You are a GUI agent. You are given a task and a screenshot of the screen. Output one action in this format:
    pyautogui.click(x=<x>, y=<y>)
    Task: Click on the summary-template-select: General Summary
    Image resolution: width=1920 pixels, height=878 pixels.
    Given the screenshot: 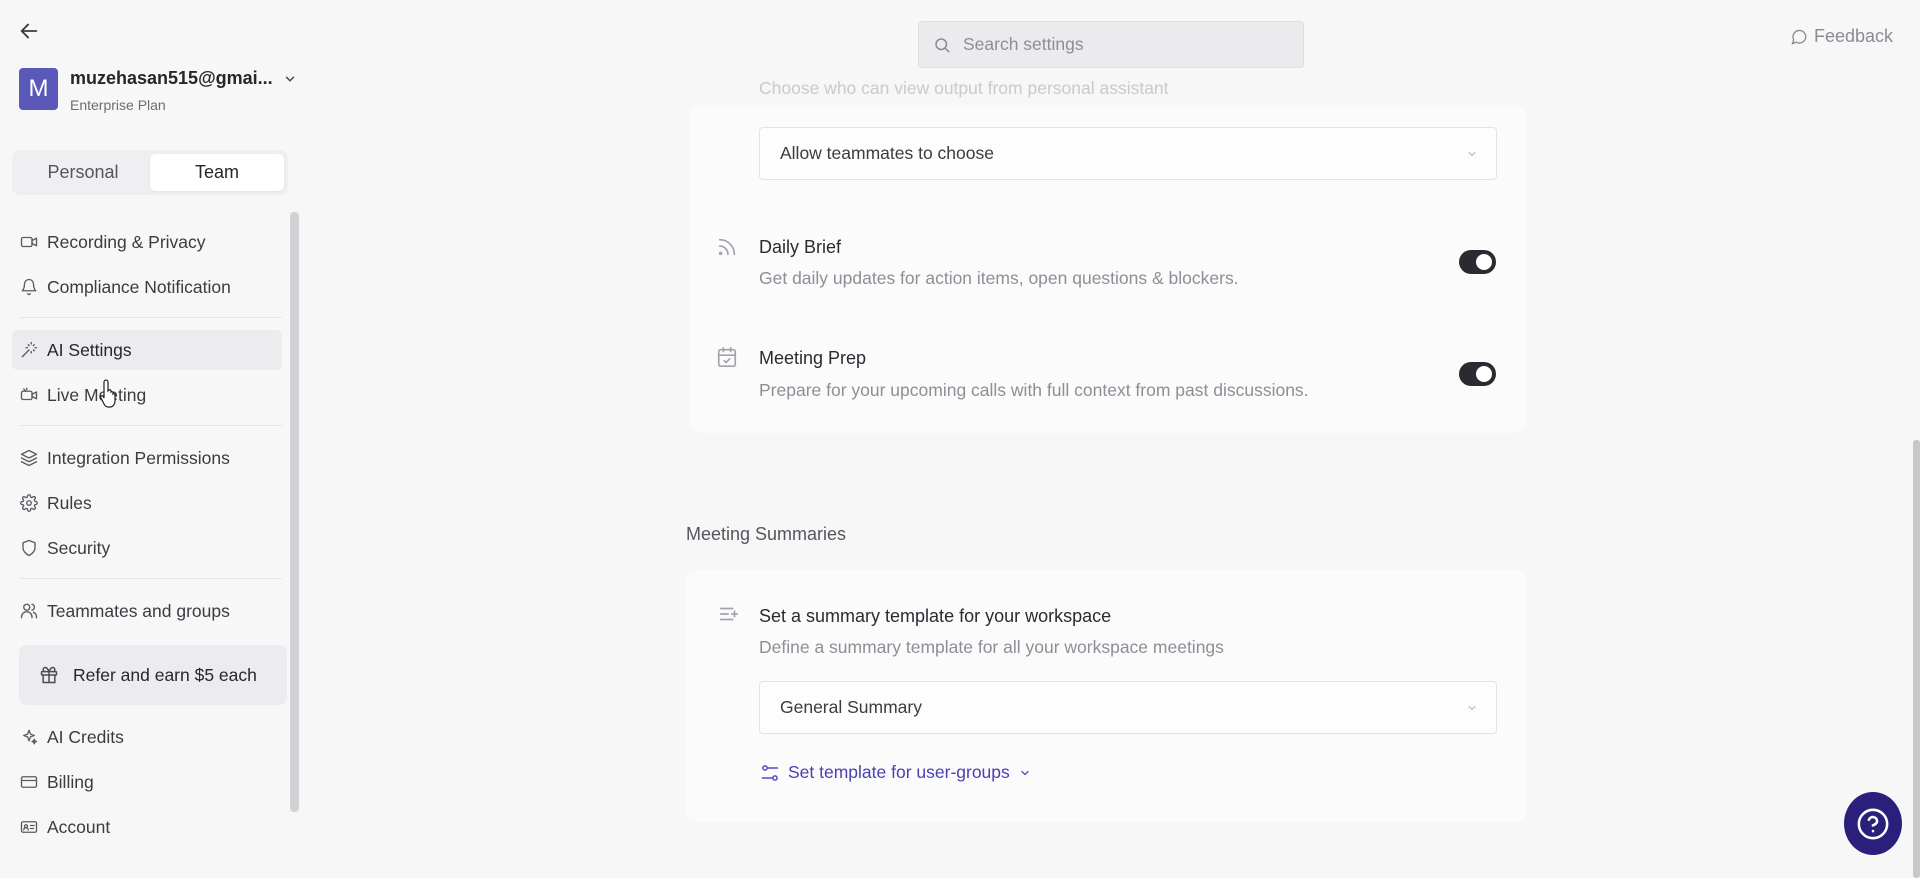 What is the action you would take?
    pyautogui.click(x=1128, y=707)
    